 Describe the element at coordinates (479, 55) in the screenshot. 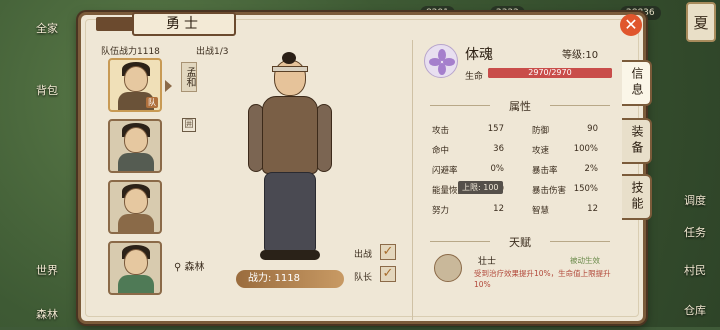

I see `soul-name: 体魂` at that location.